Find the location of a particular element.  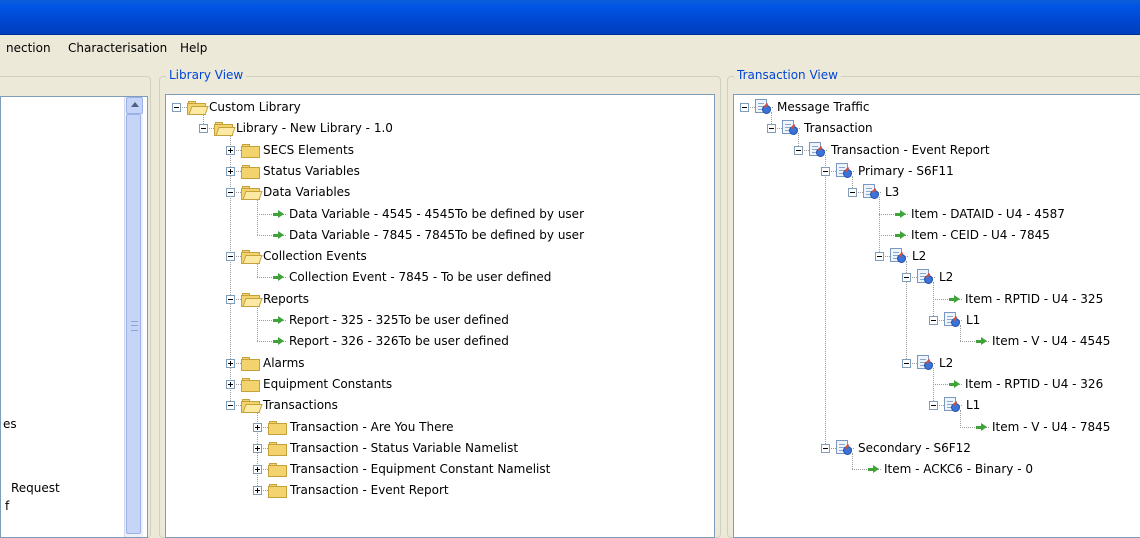

tree-node: Secondary - S6F12 is located at coordinates (937, 448).